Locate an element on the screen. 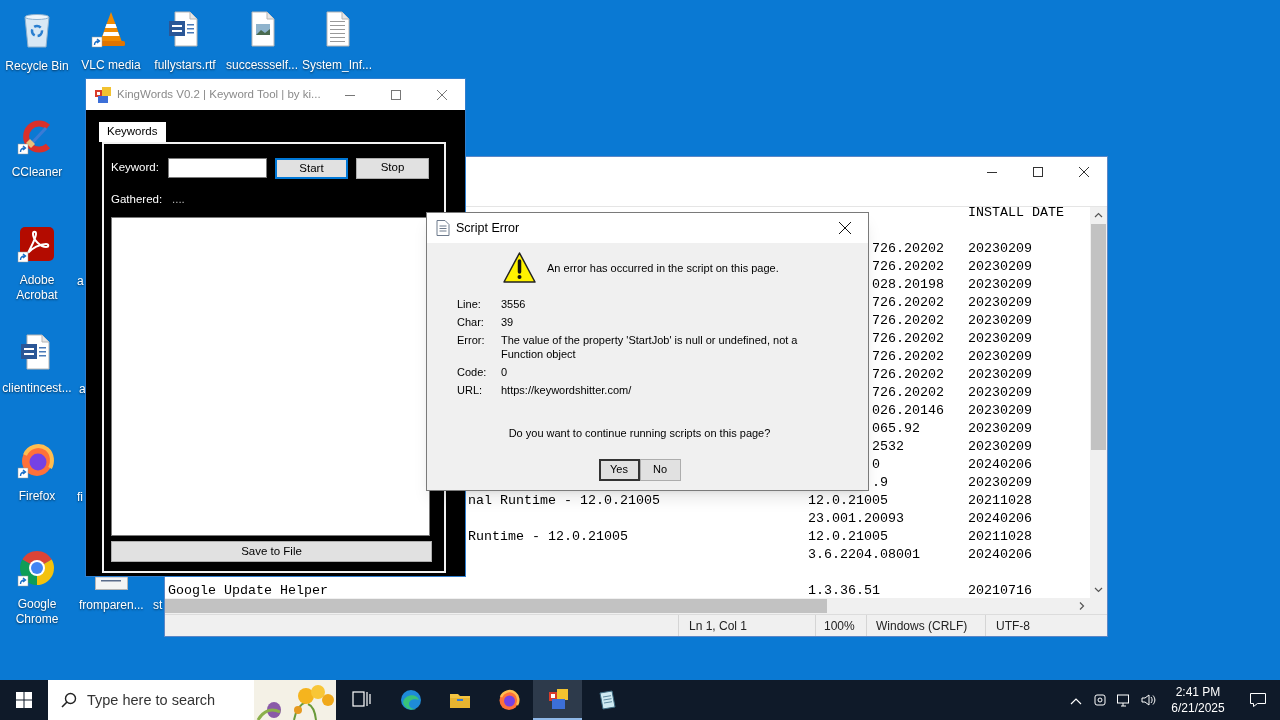  vertical-scrollbar is located at coordinates (1098, 402).